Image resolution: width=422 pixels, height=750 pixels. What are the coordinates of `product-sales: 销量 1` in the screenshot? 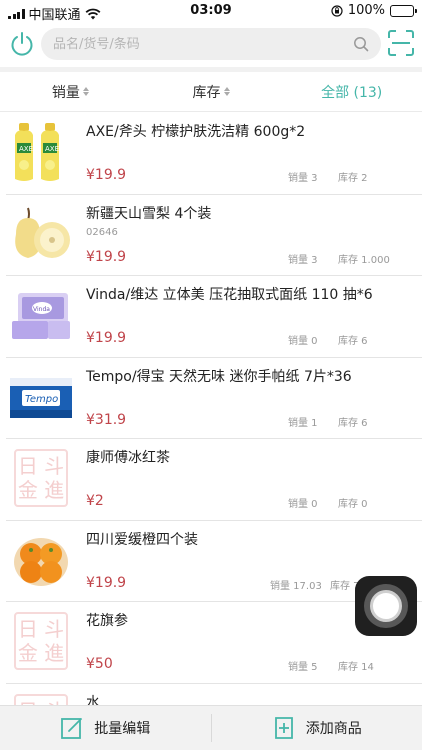 It's located at (303, 423).